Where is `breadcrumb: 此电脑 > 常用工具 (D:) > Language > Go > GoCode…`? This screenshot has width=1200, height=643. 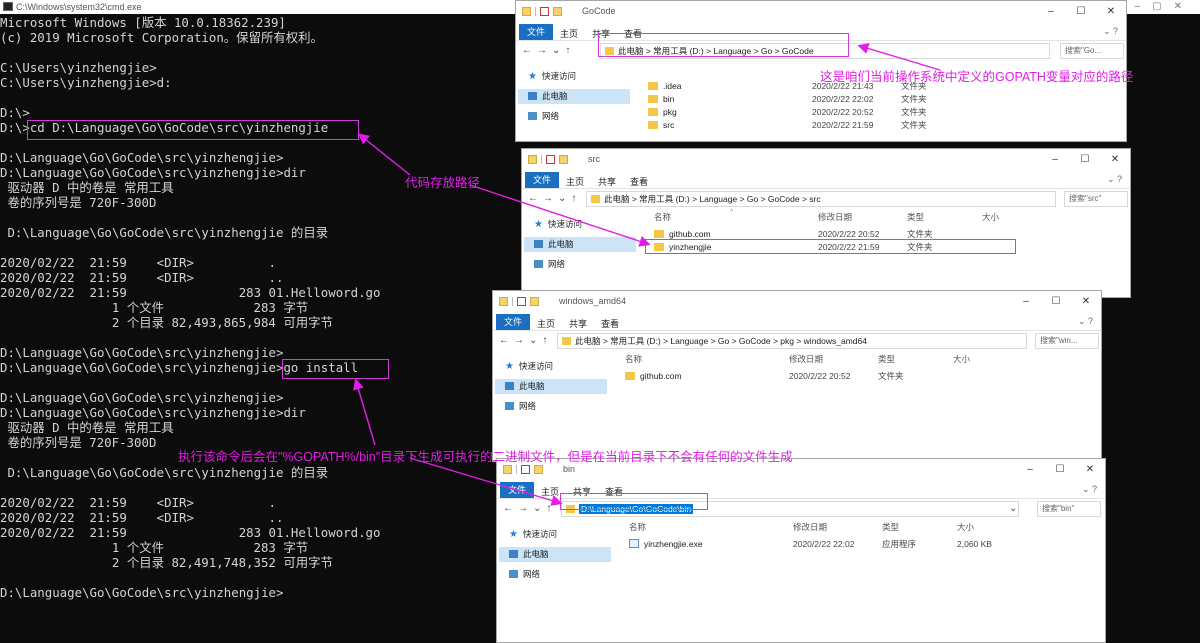
breadcrumb: 此电脑 > 常用工具 (D:) > Language > Go > GoCode… is located at coordinates (721, 341).